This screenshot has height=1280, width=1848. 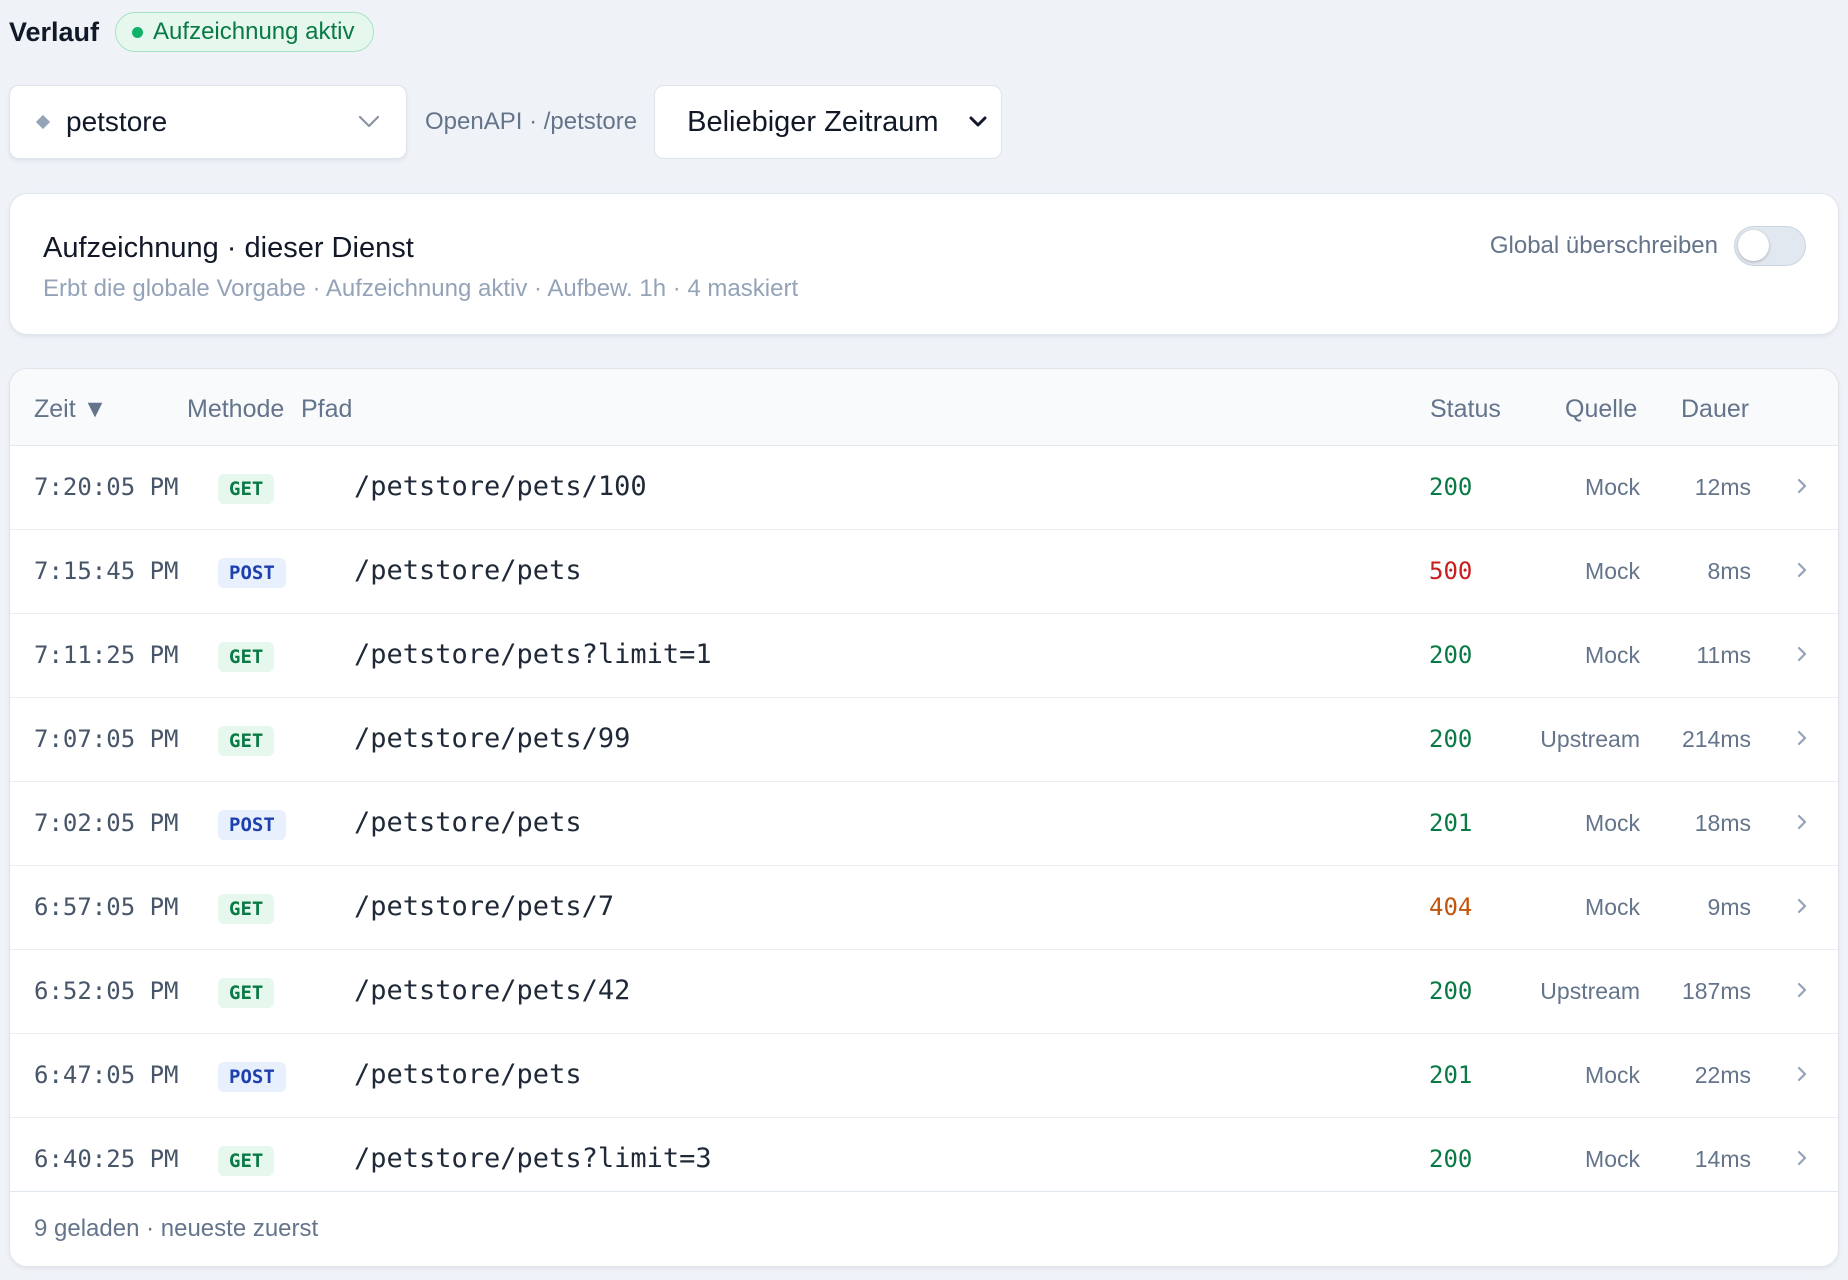 I want to click on row-duration: 187ms, so click(x=1716, y=991).